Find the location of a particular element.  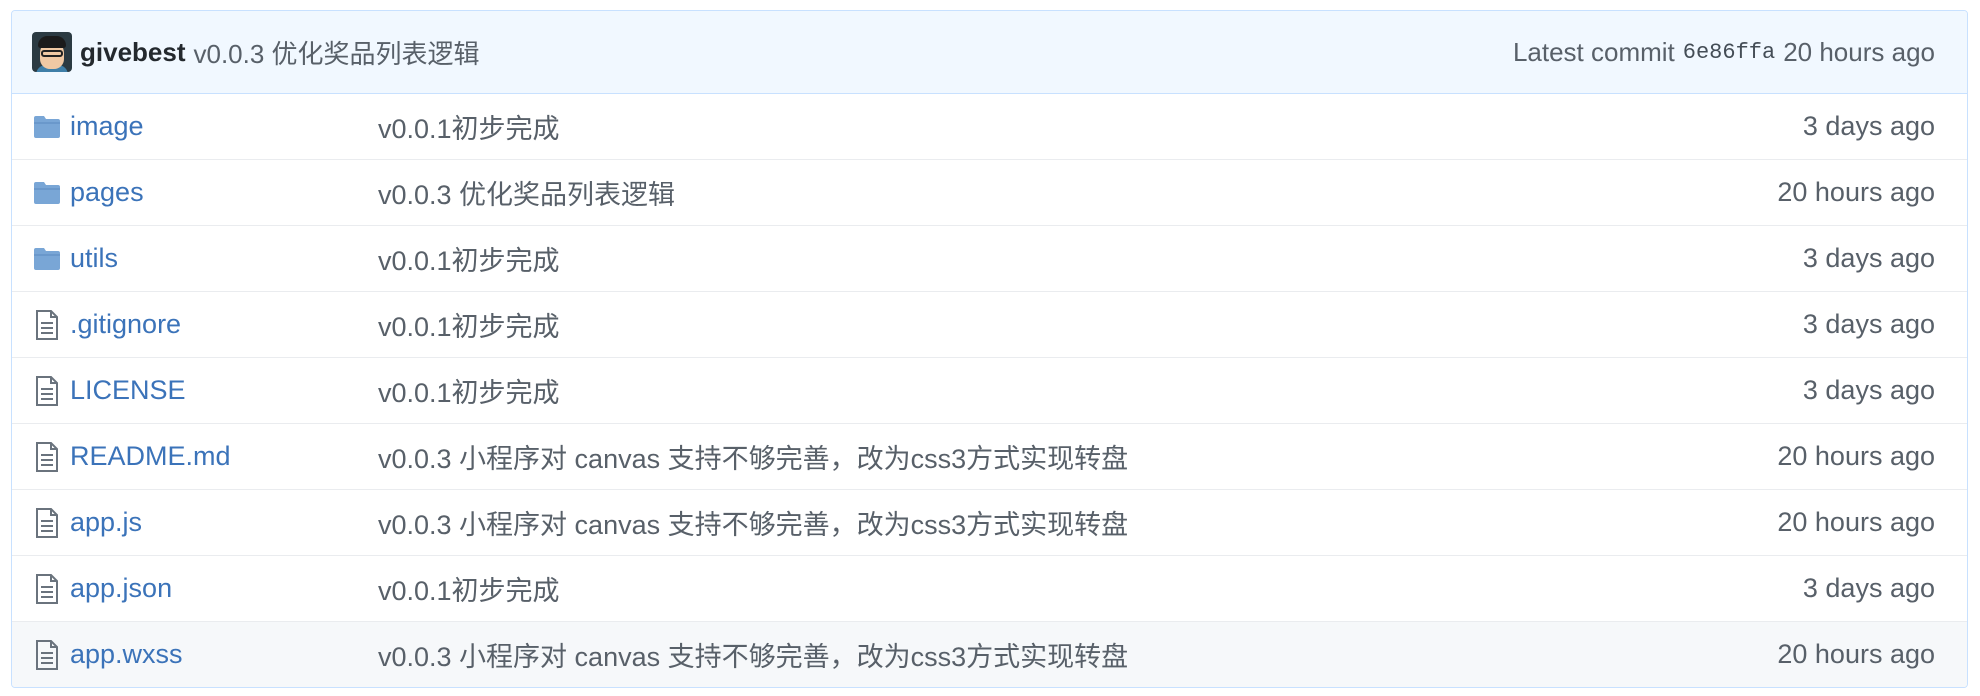

file-commit-message-link: v0.0.3 优化奖品列表逻辑 is located at coordinates (1077, 192).